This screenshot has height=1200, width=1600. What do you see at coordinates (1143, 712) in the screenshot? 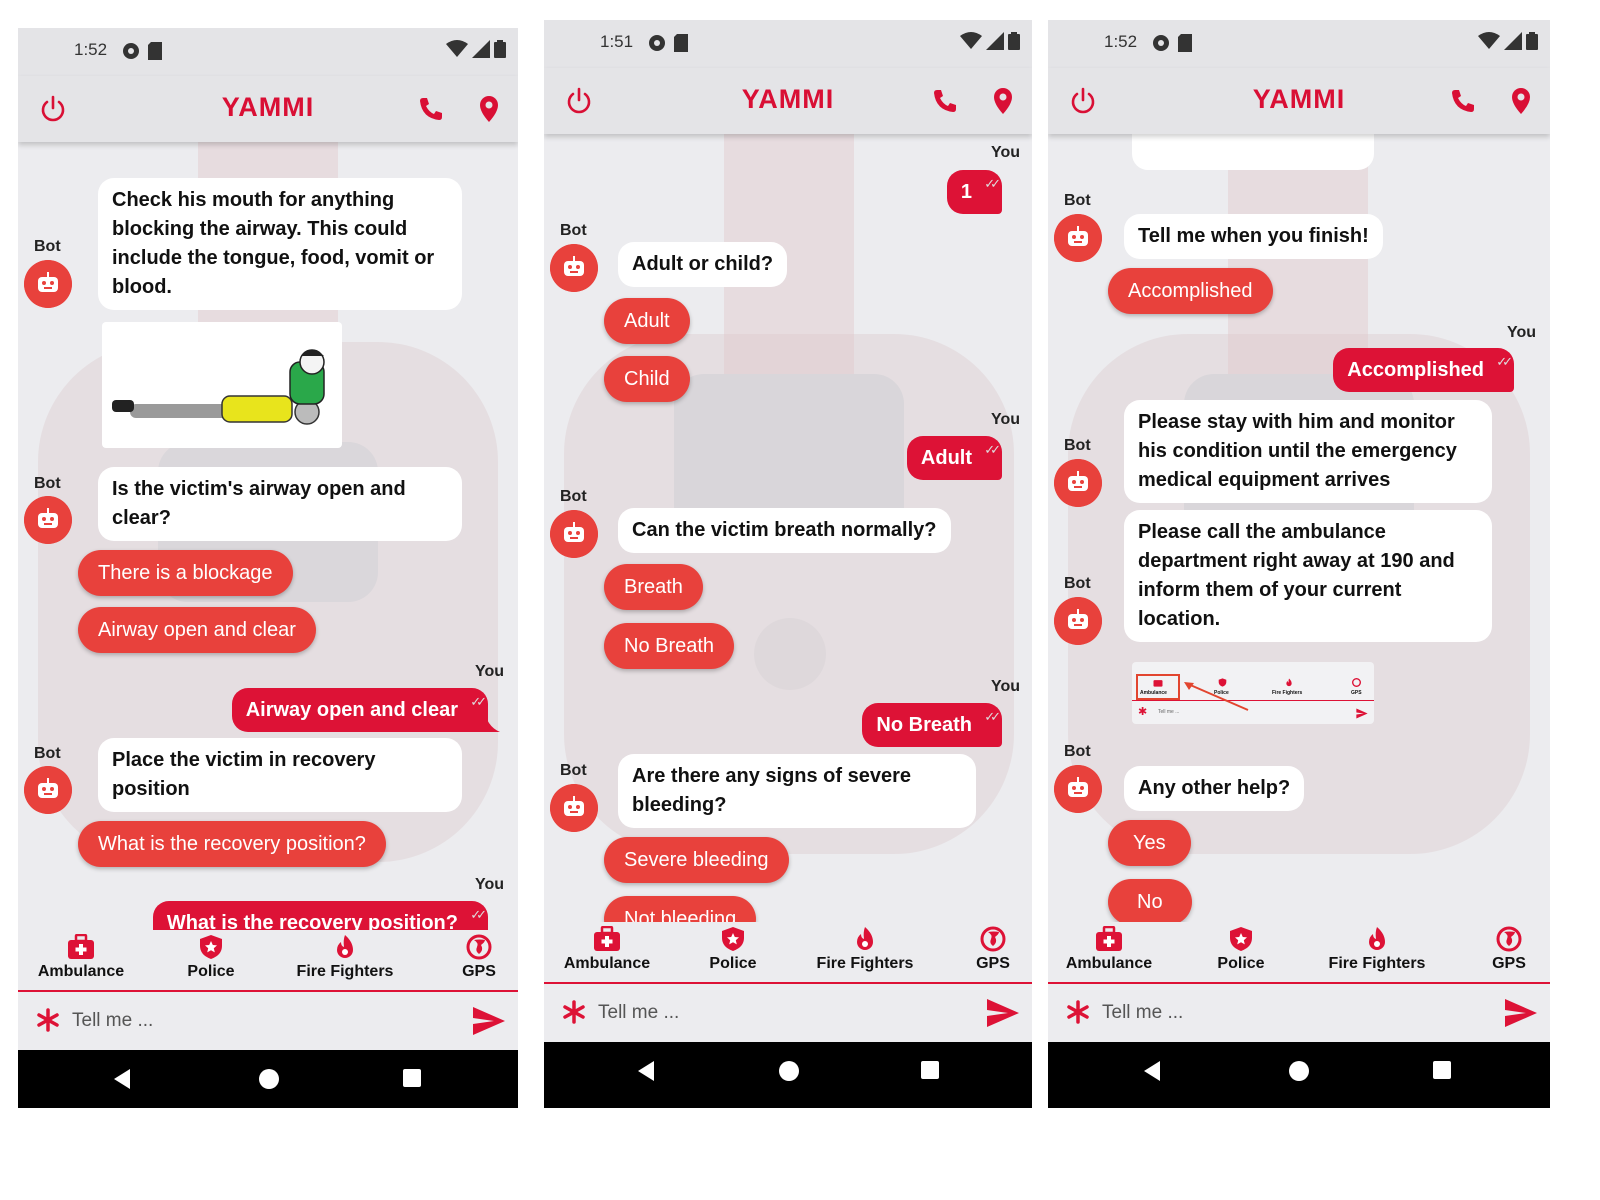
I see `asterisk-icon: ✱` at bounding box center [1143, 712].